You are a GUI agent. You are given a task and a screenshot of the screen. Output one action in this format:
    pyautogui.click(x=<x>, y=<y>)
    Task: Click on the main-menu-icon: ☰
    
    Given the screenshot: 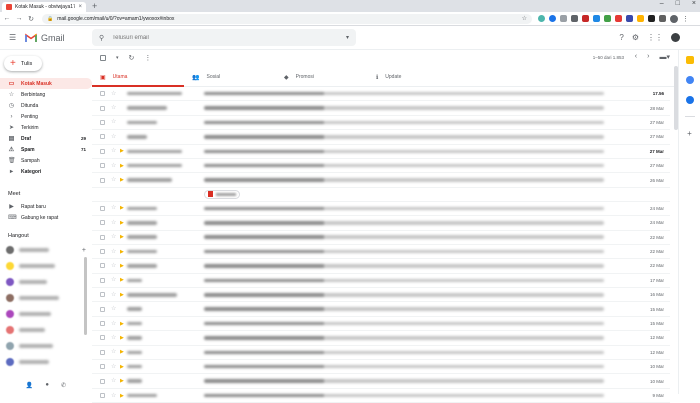 What is the action you would take?
    pyautogui.click(x=13, y=37)
    